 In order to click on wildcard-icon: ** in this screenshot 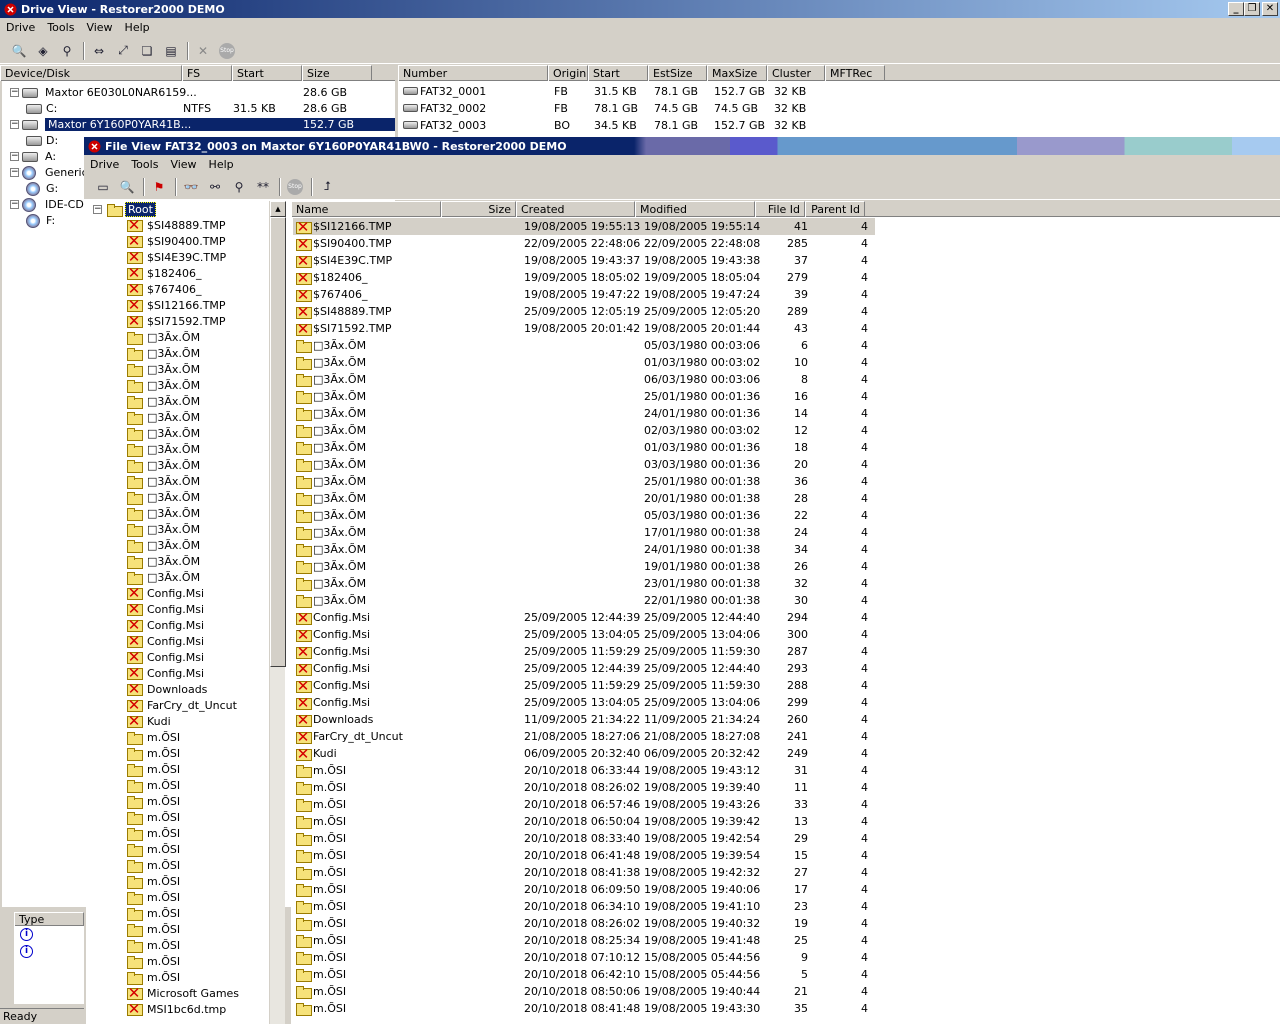, I will do `click(263, 187)`.